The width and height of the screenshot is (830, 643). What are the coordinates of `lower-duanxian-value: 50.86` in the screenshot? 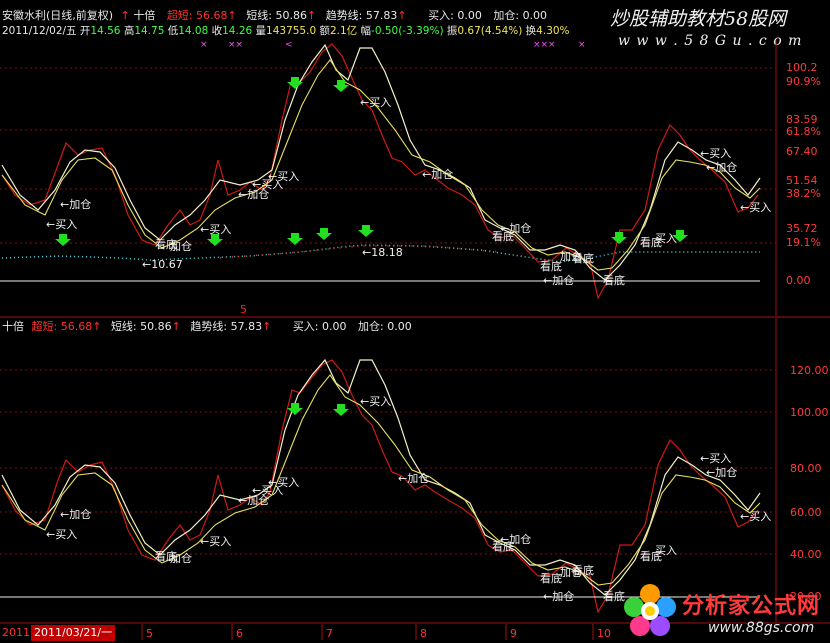 It's located at (156, 326).